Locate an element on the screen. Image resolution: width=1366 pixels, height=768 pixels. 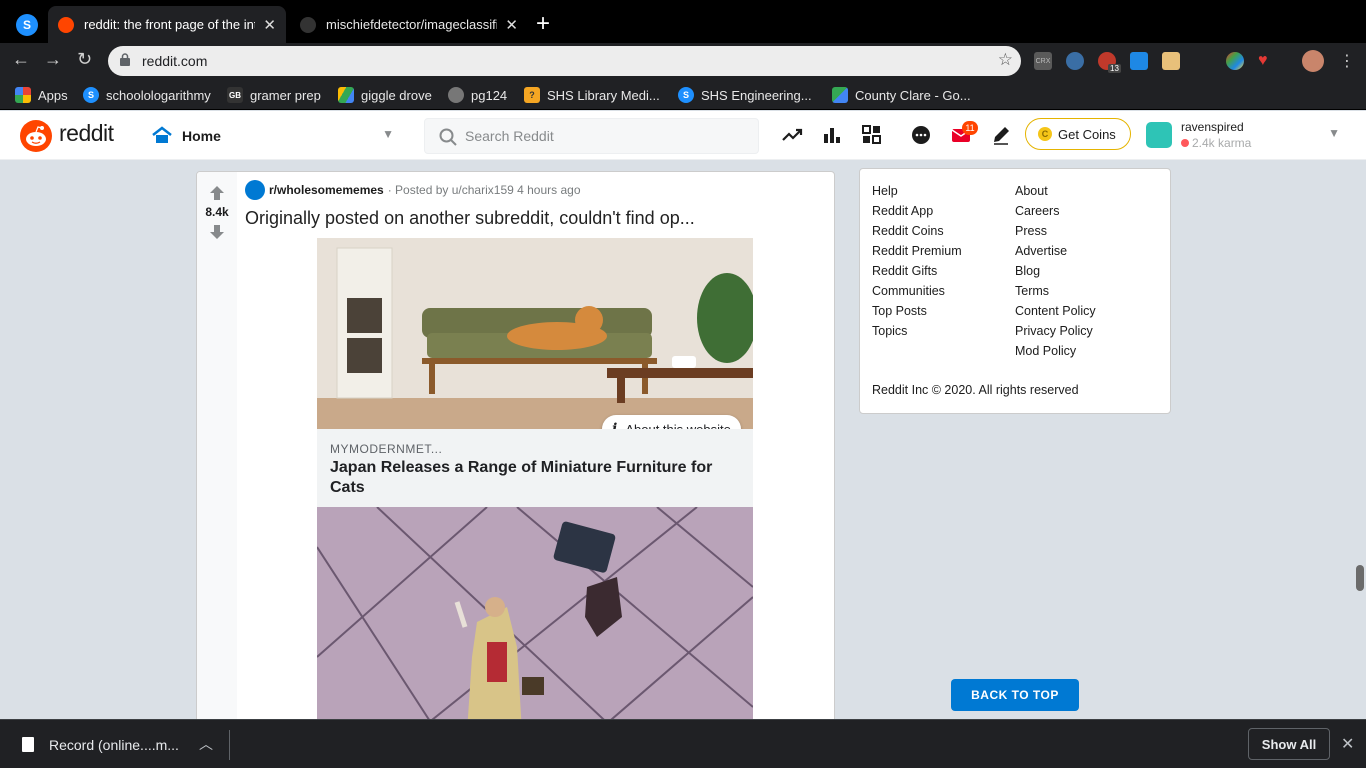
heart-extension-icon: ♥ is located at coordinates (1267, 61).